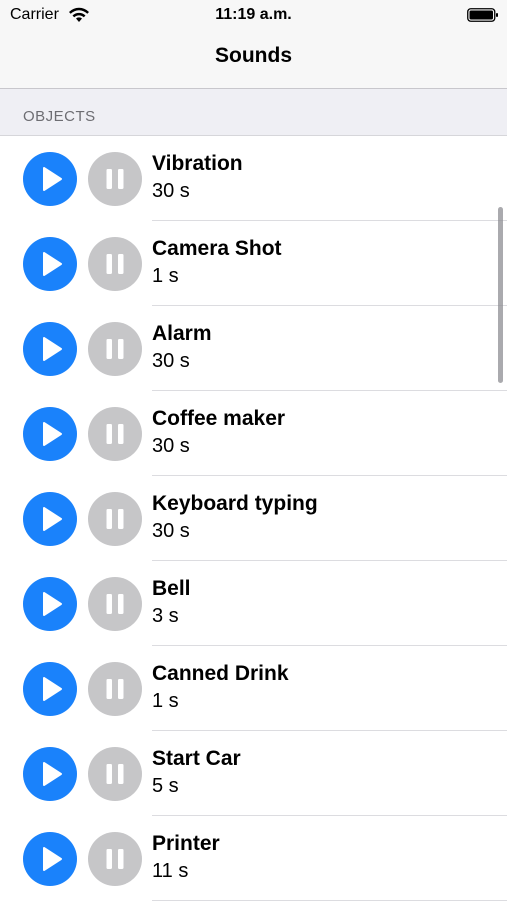 The height and width of the screenshot is (901, 507). I want to click on sound-name: Printer, so click(186, 843).